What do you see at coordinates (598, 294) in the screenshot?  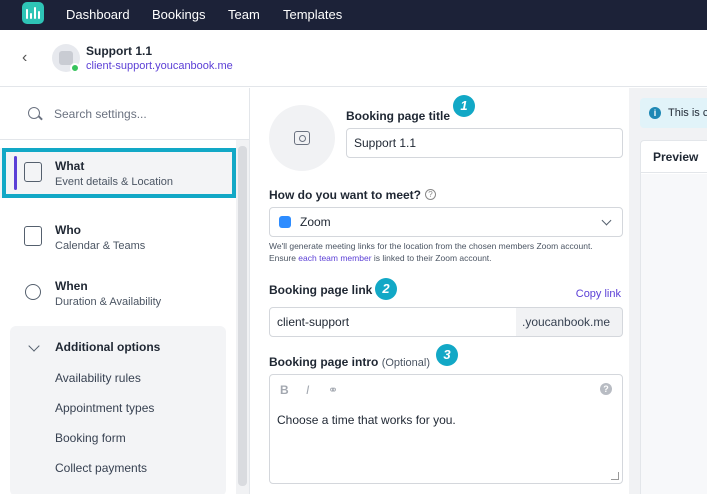 I see `copy-link-button: Copy link` at bounding box center [598, 294].